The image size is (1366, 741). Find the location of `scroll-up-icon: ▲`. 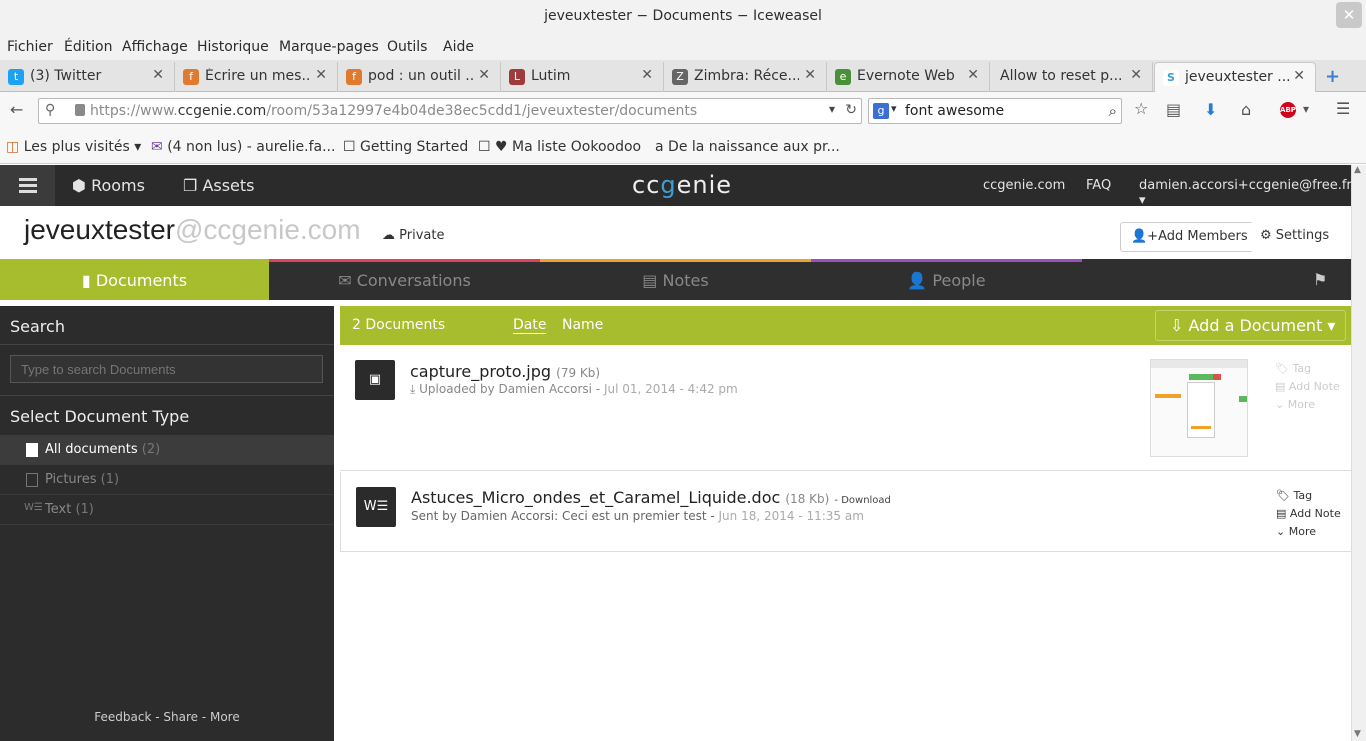

scroll-up-icon: ▲ is located at coordinates (1357, 170).